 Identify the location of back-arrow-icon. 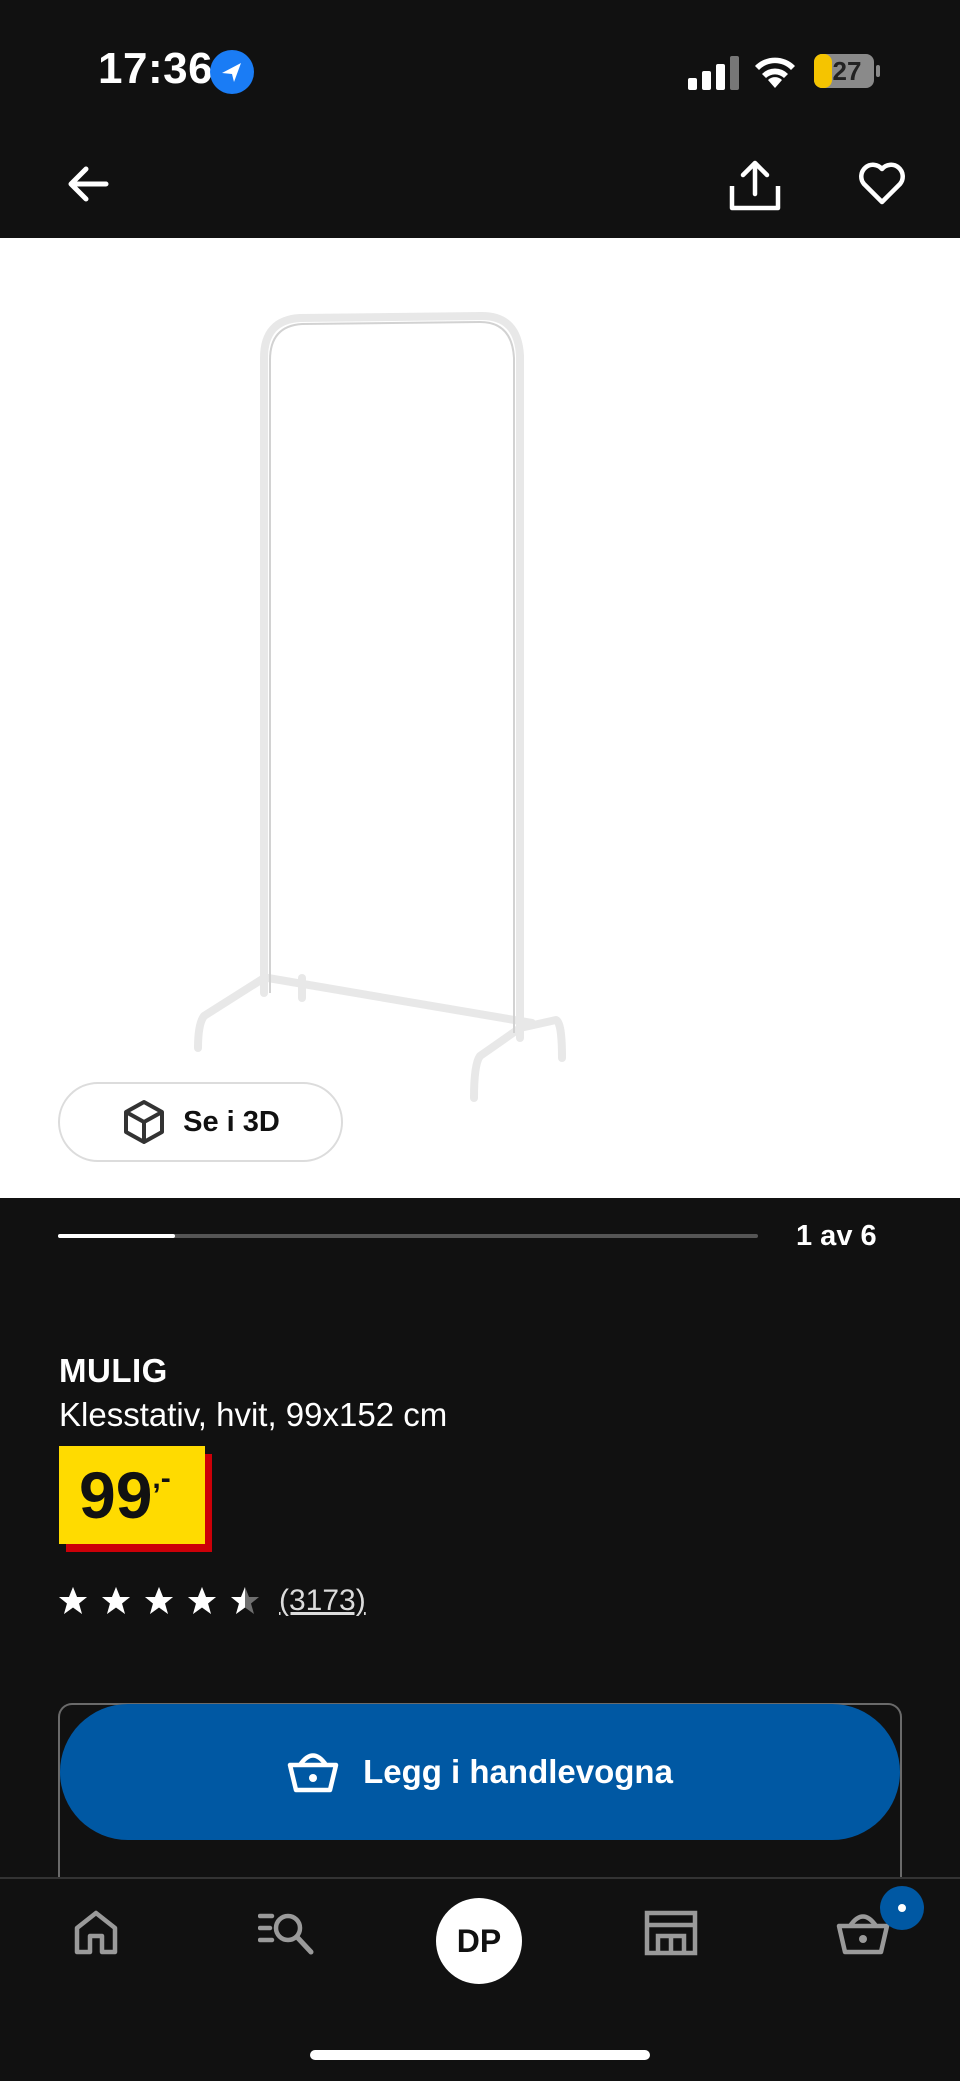
(88, 184).